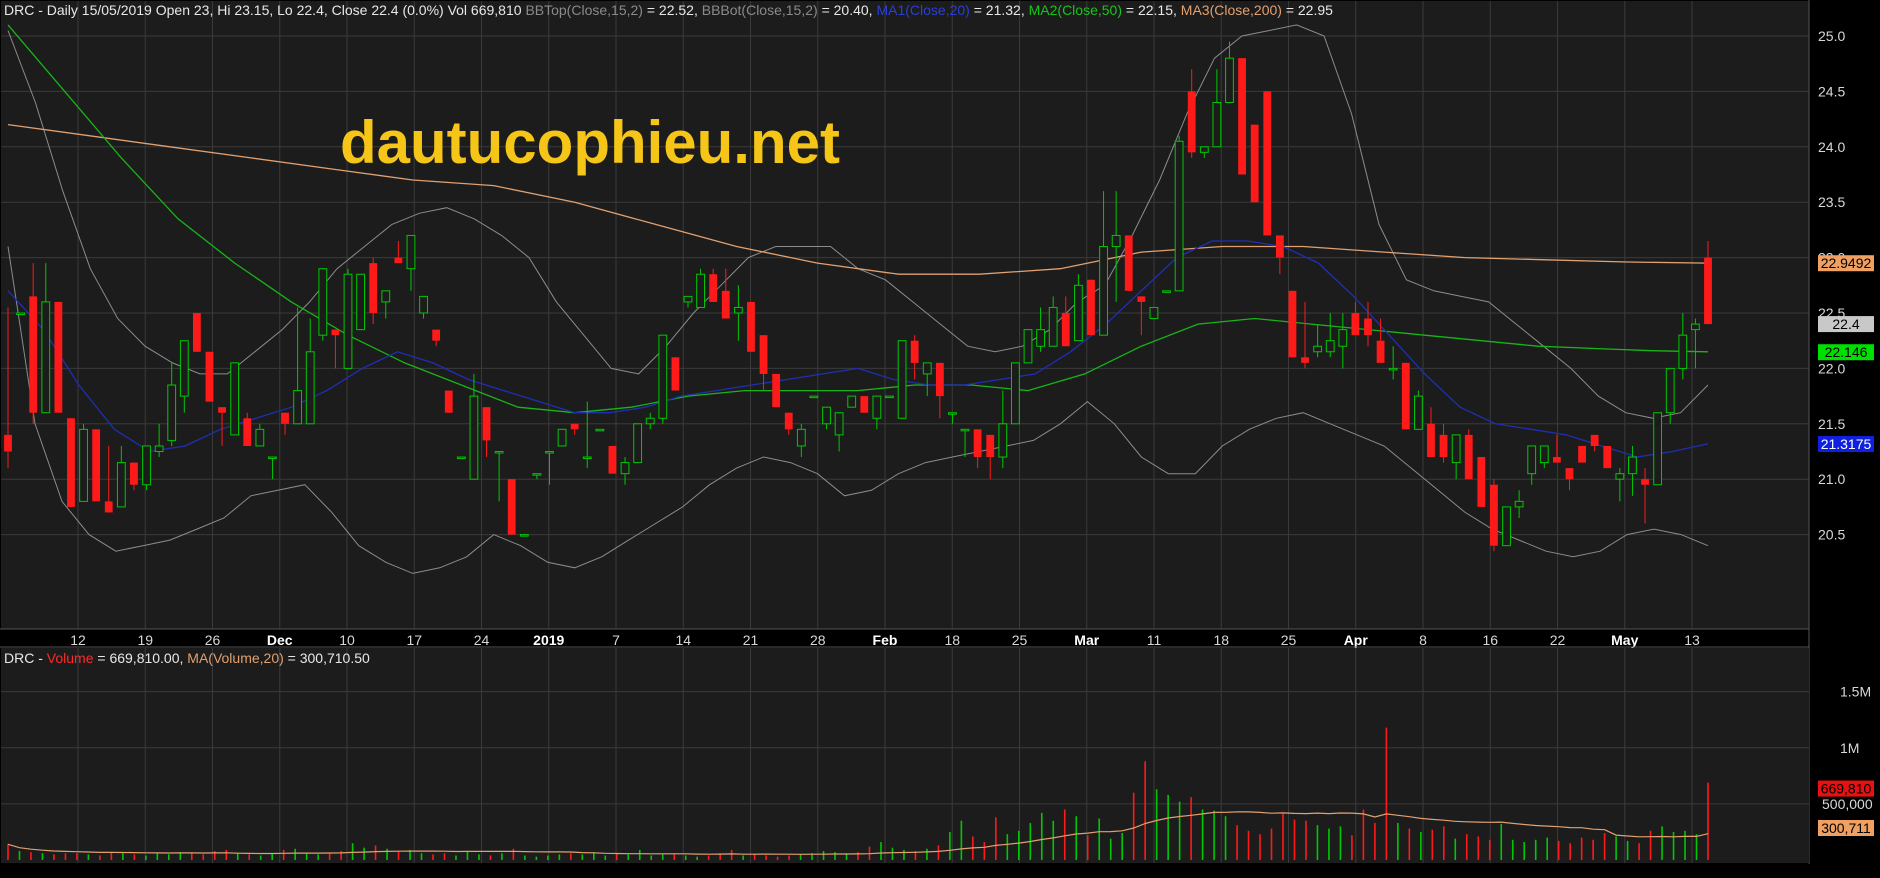 The image size is (1880, 878). I want to click on x-tick-label: 28, so click(818, 640).